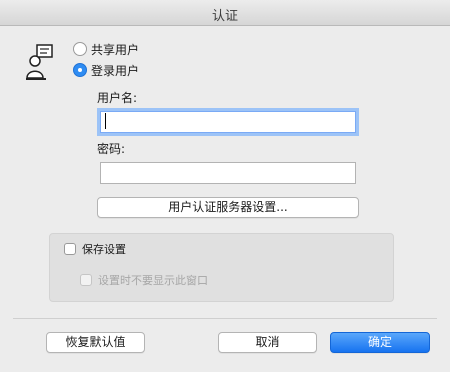  I want to click on restore-defaults-button: 恢复默认值, so click(95, 342).